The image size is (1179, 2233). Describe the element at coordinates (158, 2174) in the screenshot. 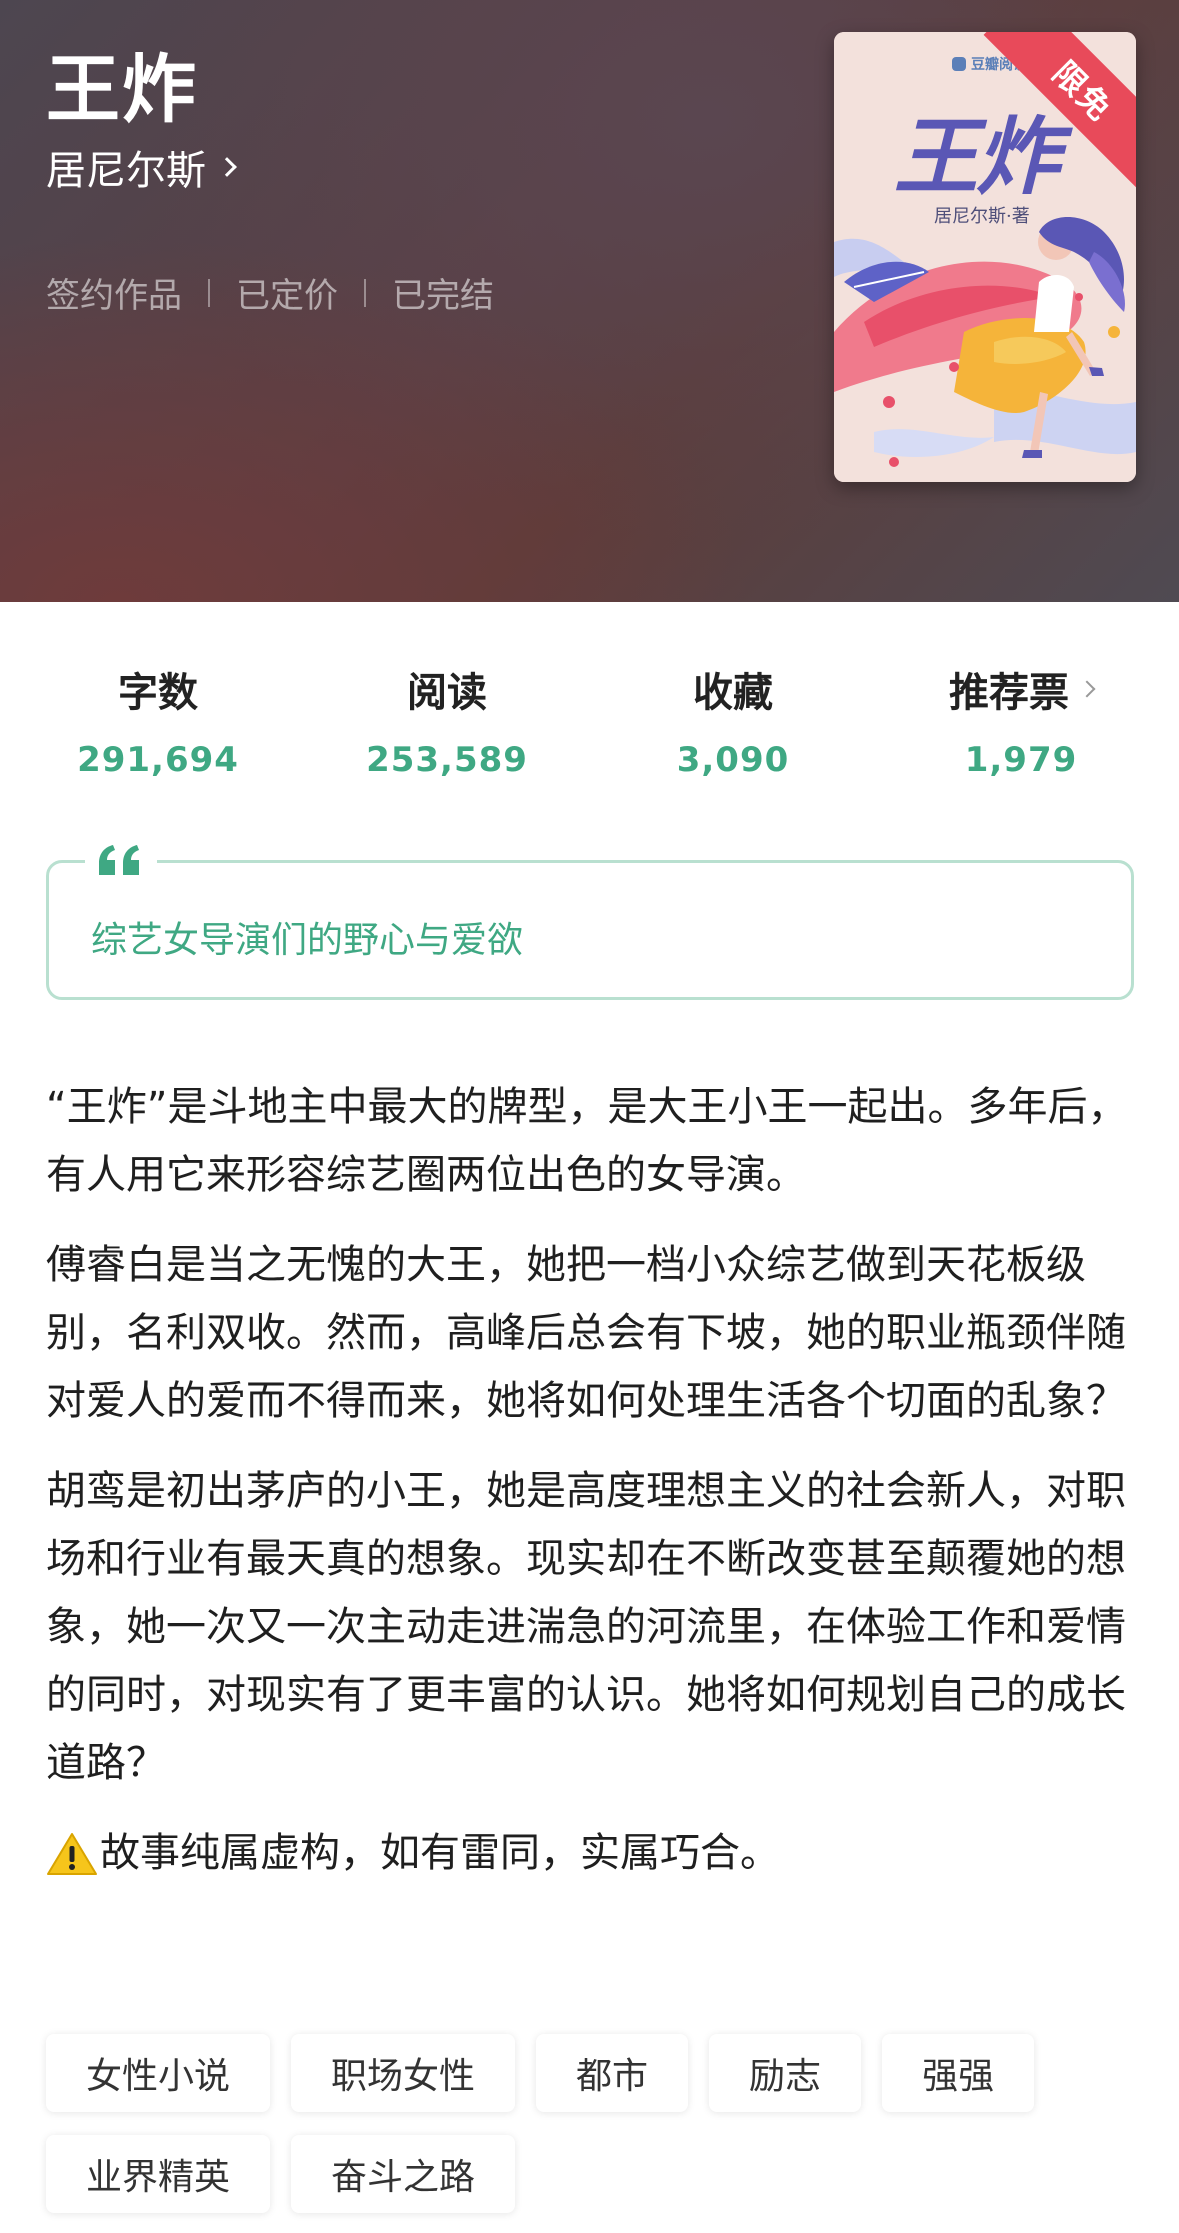

I see `tag-chip: 业界精英` at that location.